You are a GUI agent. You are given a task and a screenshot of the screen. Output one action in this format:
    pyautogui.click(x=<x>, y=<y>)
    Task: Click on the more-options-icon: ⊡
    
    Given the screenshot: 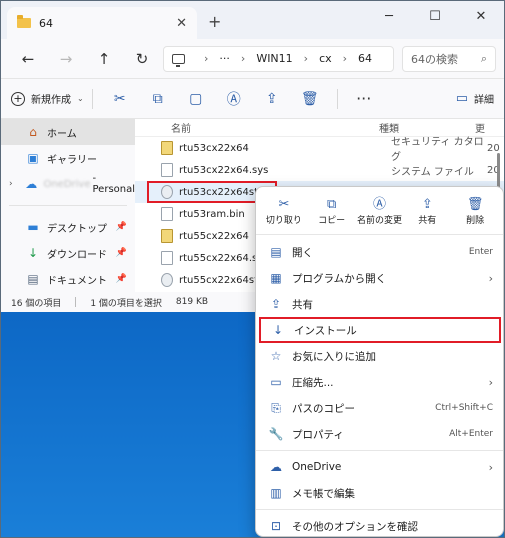 What is the action you would take?
    pyautogui.click(x=276, y=526)
    